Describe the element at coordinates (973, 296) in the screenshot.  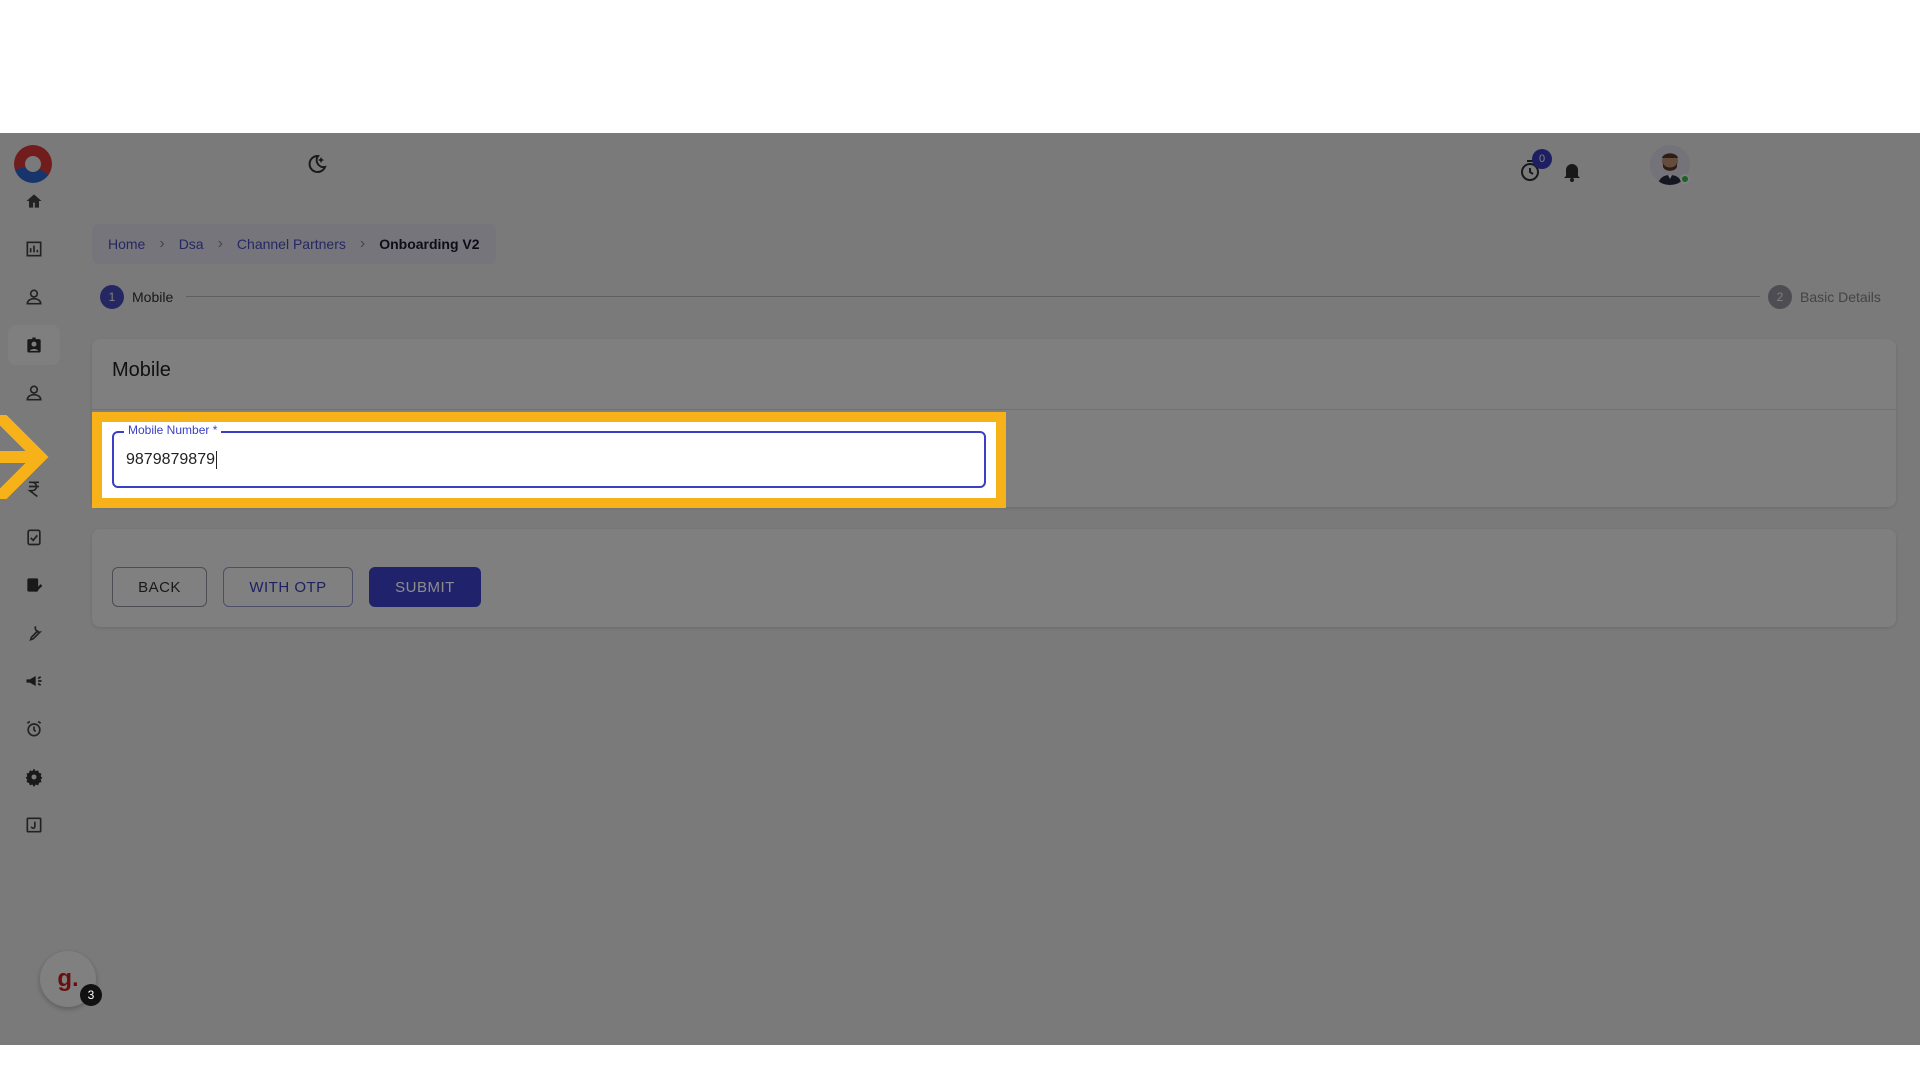
I see `stepper-connector` at that location.